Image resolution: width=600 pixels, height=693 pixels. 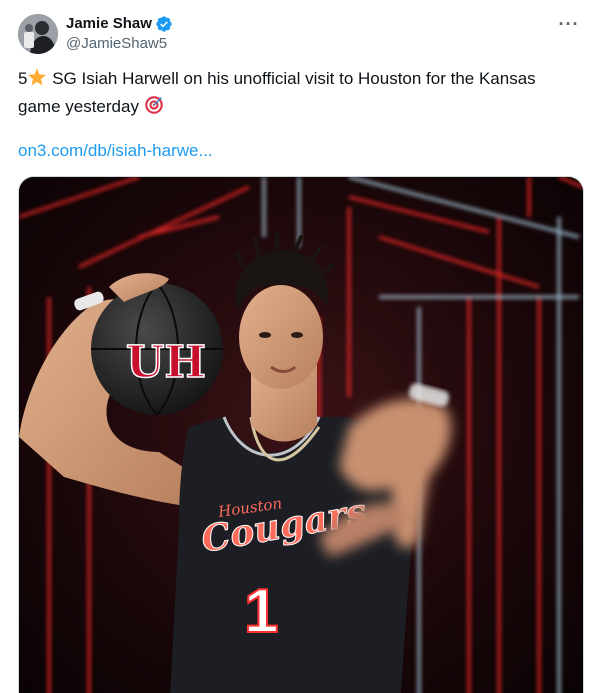 I want to click on name-row: Jamie Shaw, so click(x=119, y=24).